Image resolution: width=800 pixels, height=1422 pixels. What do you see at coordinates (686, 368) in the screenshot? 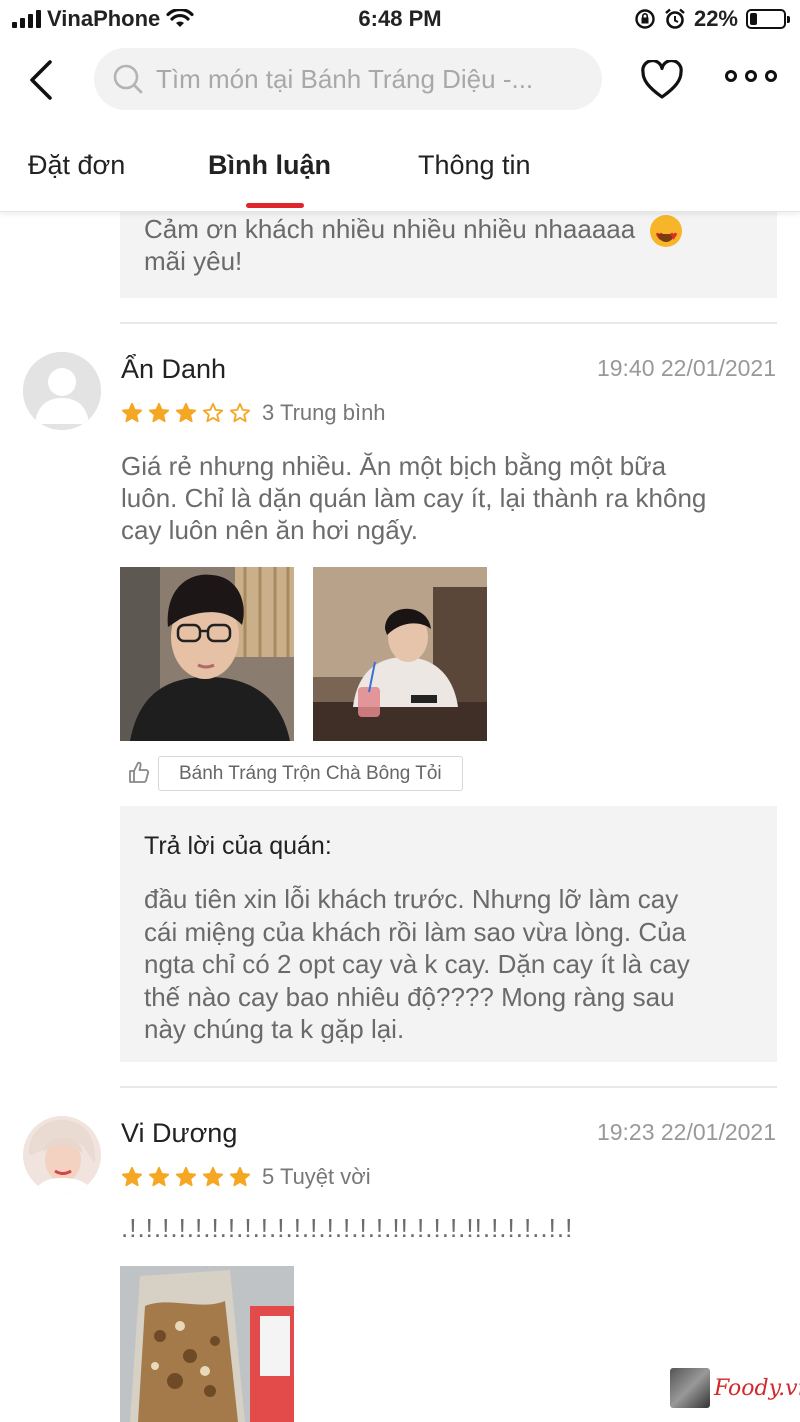
I see `review-date: 19:40 22/01/2021` at bounding box center [686, 368].